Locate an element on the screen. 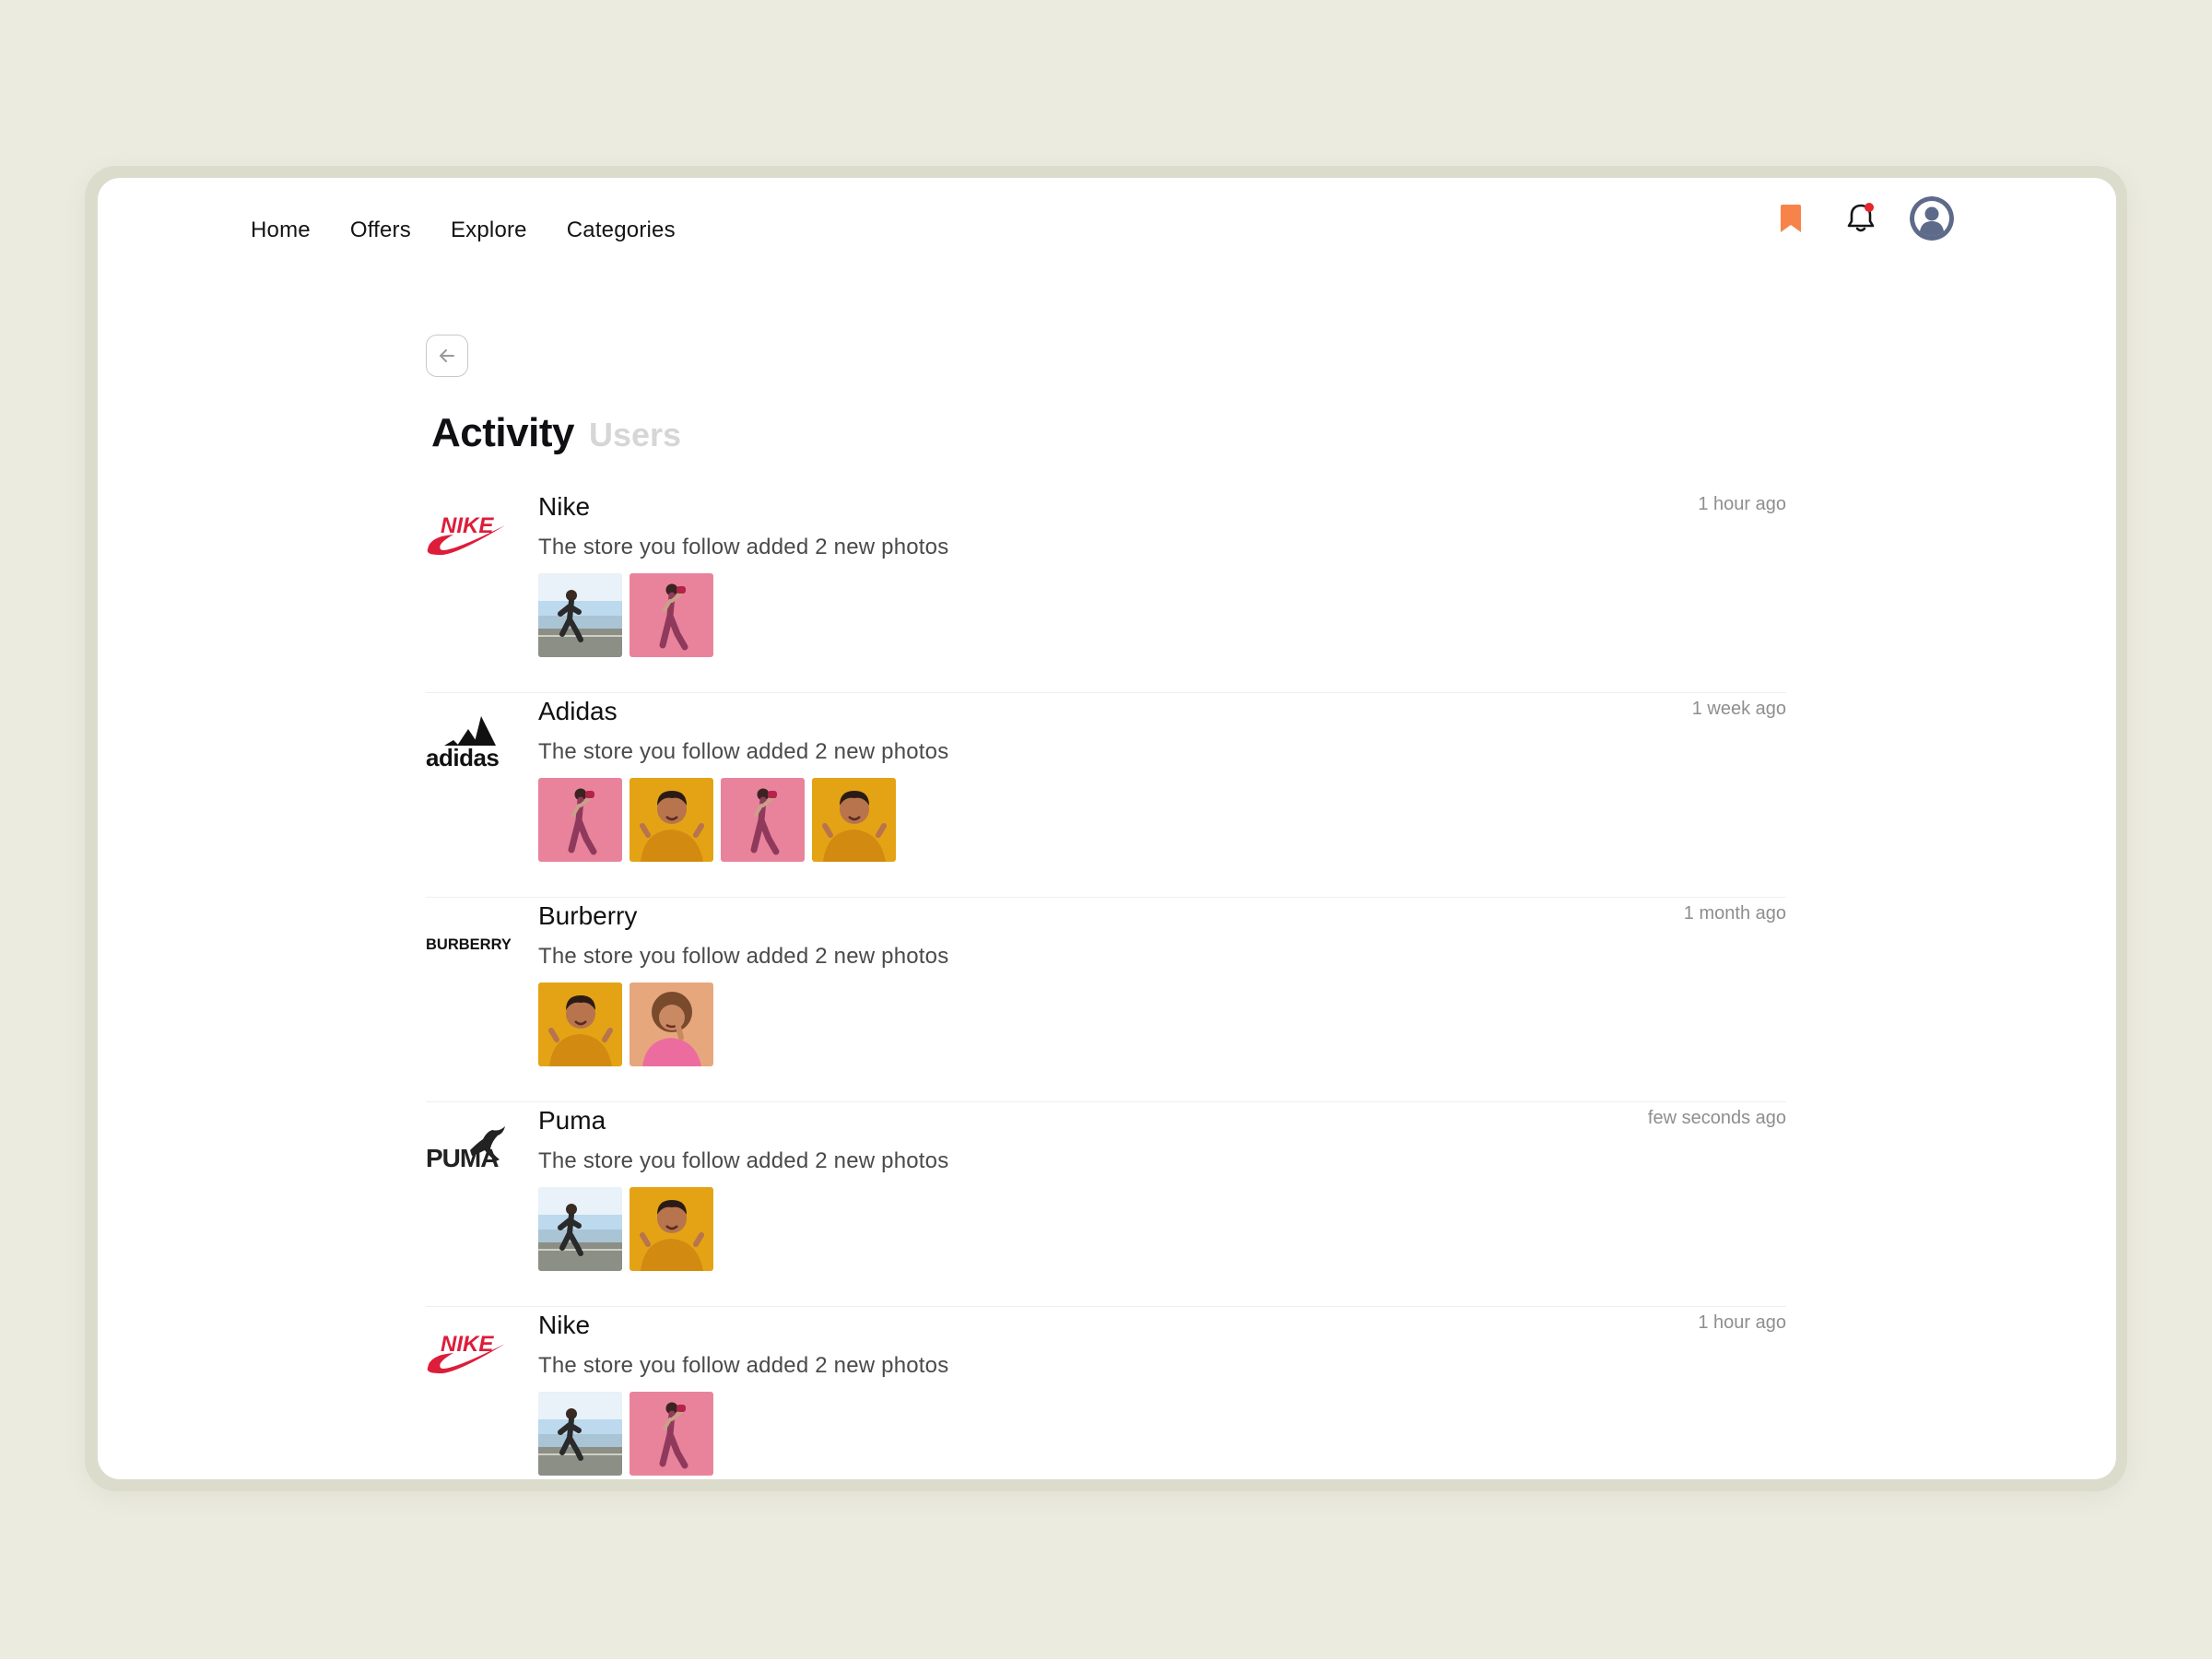 This screenshot has width=2212, height=1659. top-nav: Home Offers Explore Categories is located at coordinates (463, 230).